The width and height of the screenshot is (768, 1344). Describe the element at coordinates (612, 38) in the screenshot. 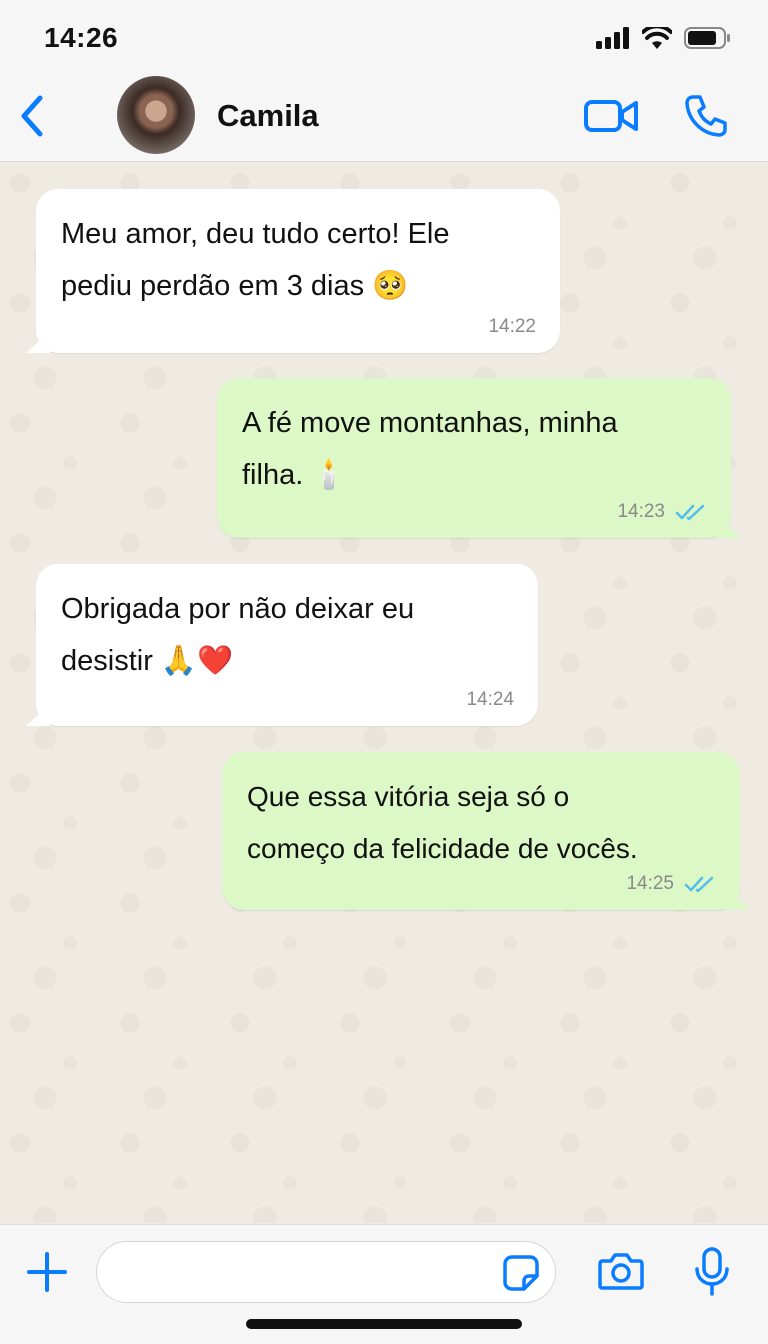

I see `signal-icon` at that location.